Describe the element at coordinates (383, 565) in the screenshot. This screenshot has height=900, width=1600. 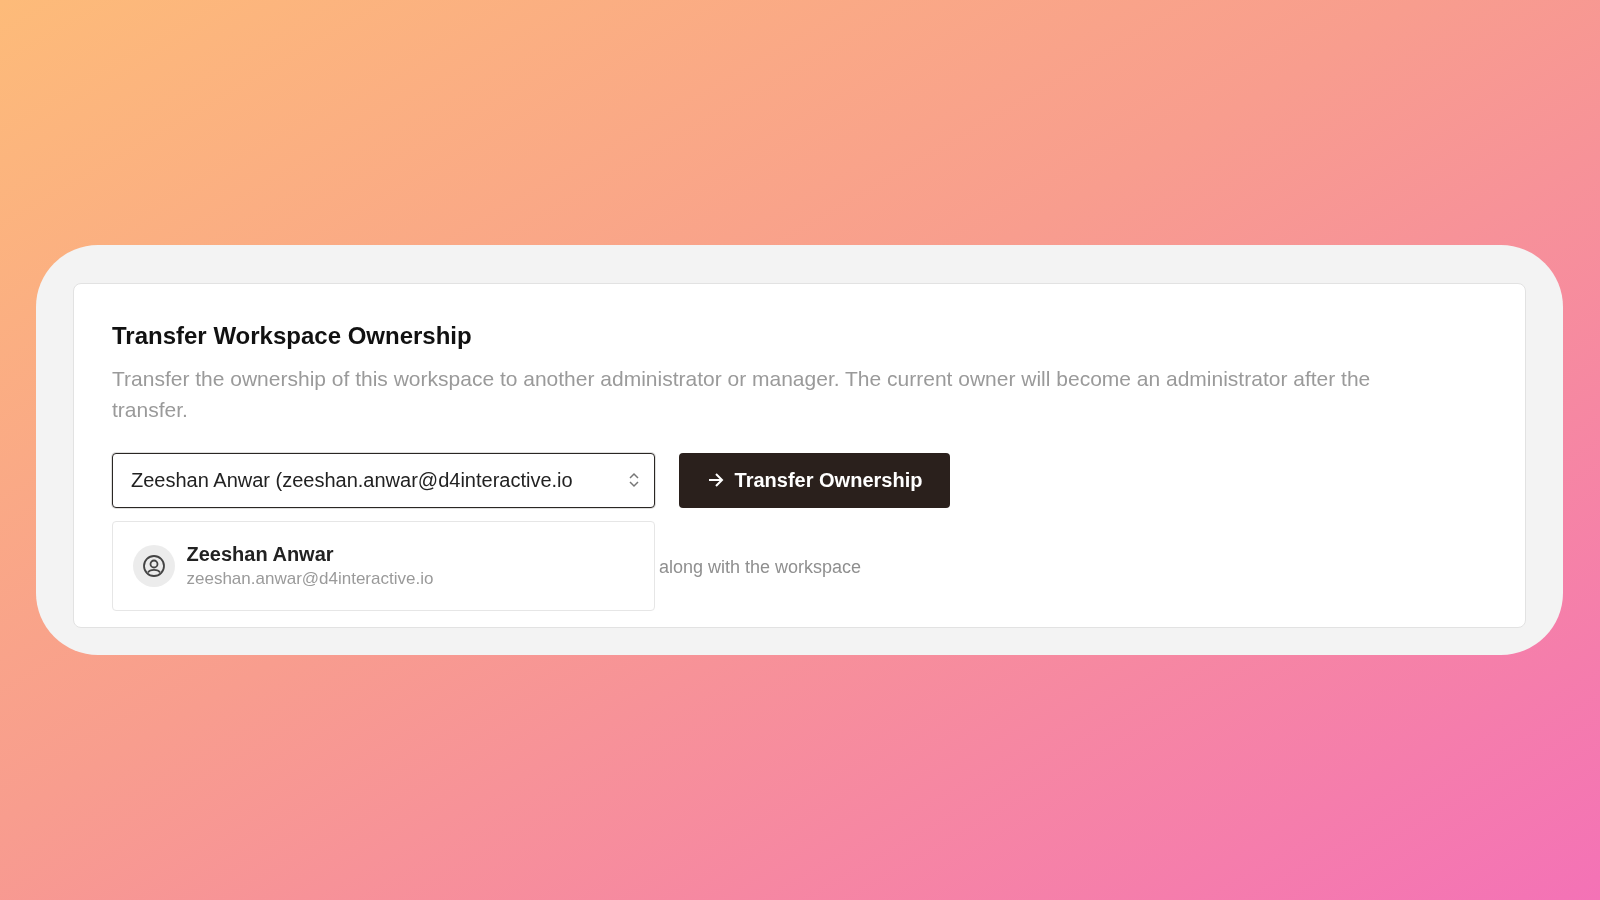
I see `member-option: Zeeshan Anwar zeeshan.anwar@d4interactive.io` at that location.